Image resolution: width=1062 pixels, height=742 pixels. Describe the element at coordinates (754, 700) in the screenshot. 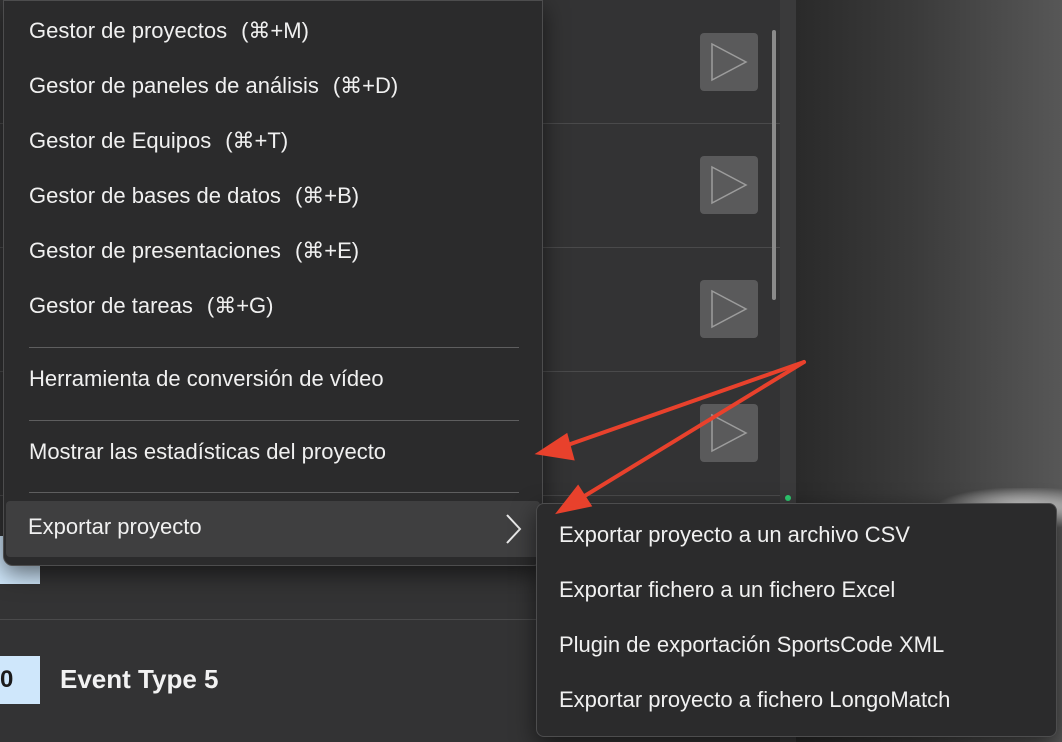

I see `submenu-item-export-longomatch: Exportar proyecto a fichero LongoMatch` at that location.